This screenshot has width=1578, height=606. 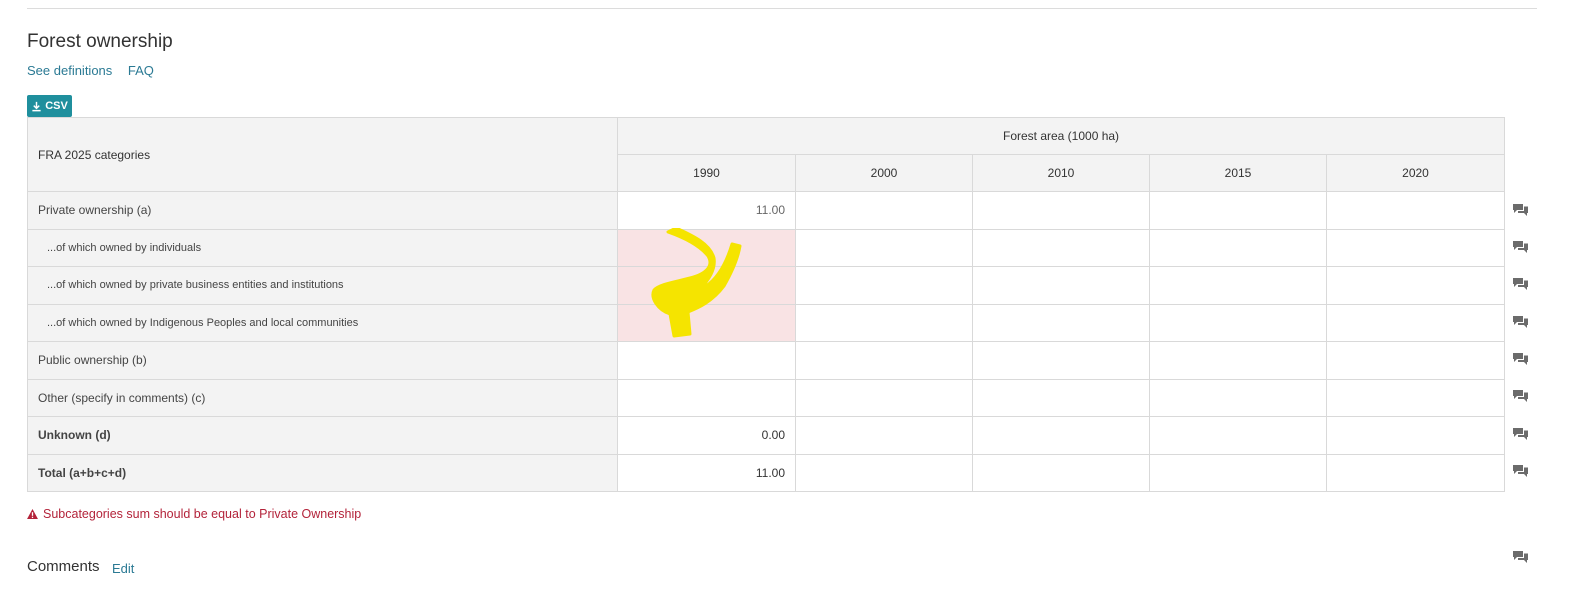 What do you see at coordinates (322, 397) in the screenshot?
I see `row-label: Other (specify in comments) (c)` at bounding box center [322, 397].